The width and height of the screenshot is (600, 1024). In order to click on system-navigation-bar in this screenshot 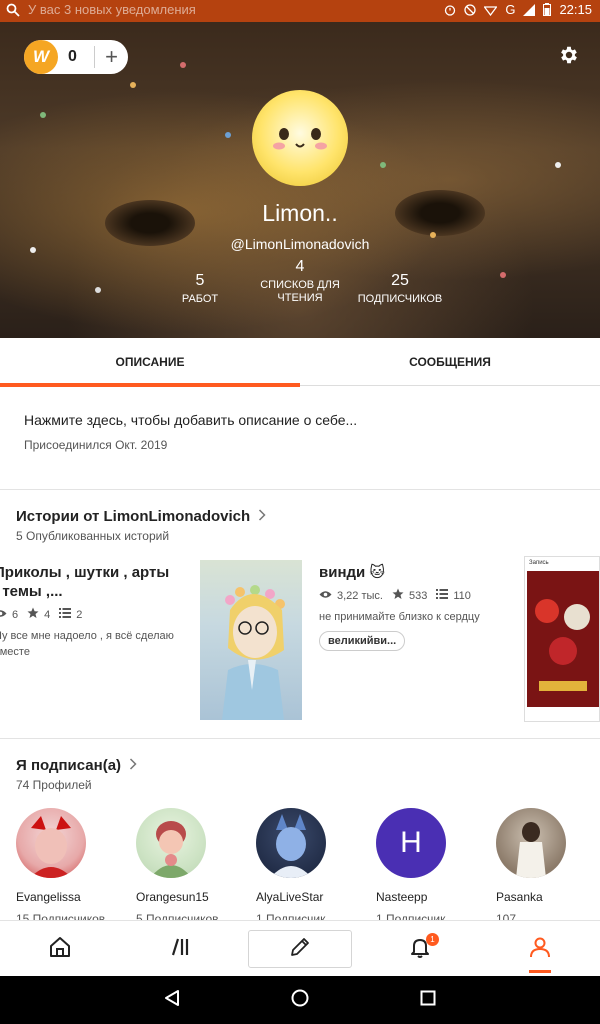, I will do `click(300, 1000)`.